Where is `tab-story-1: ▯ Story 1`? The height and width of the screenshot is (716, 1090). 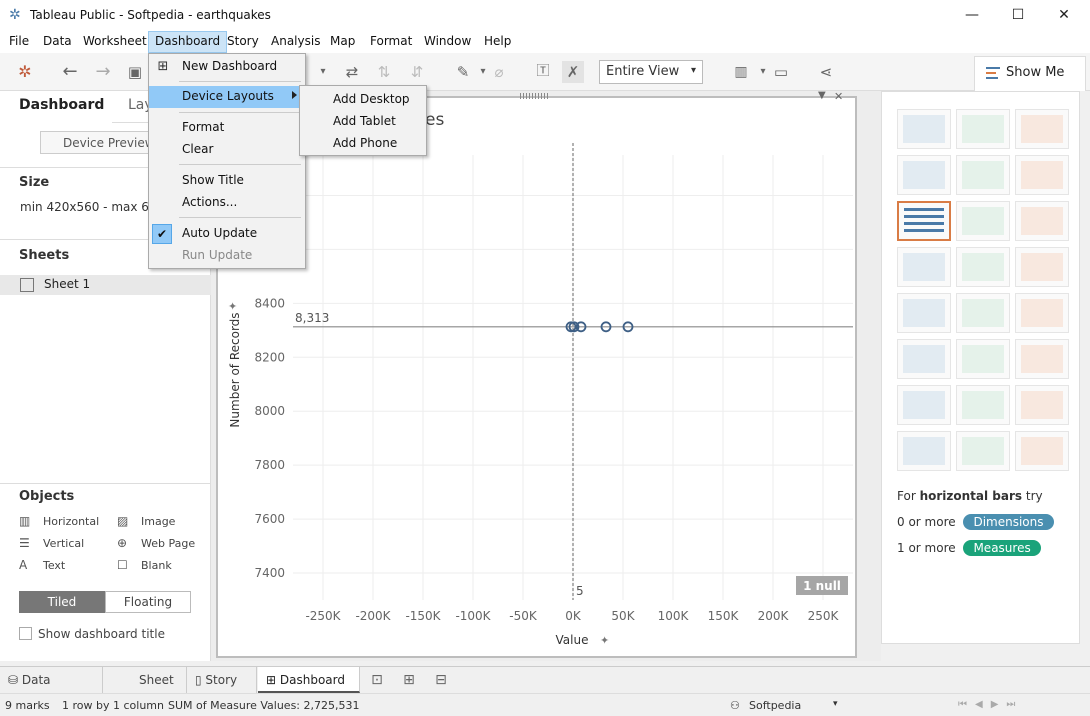 tab-story-1: ▯ Story 1 is located at coordinates (222, 690).